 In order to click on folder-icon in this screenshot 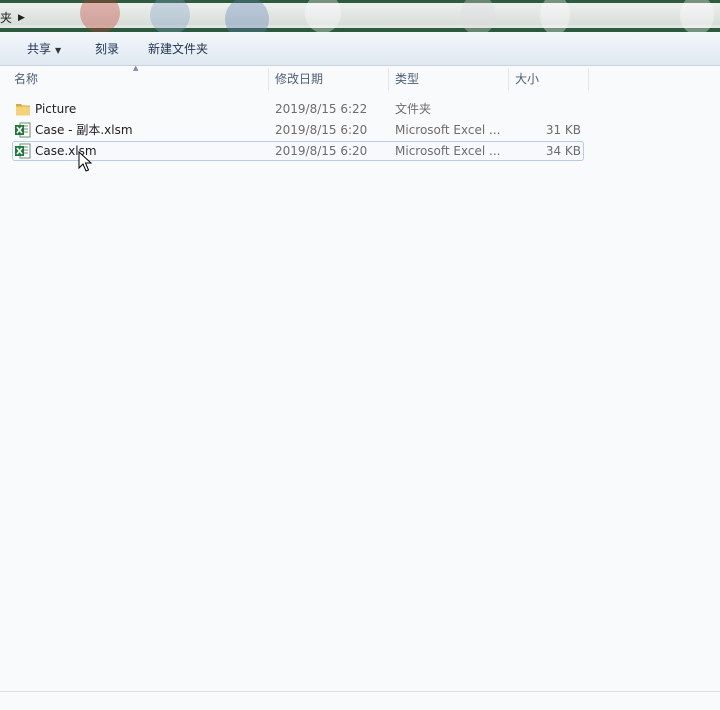, I will do `click(23, 110)`.